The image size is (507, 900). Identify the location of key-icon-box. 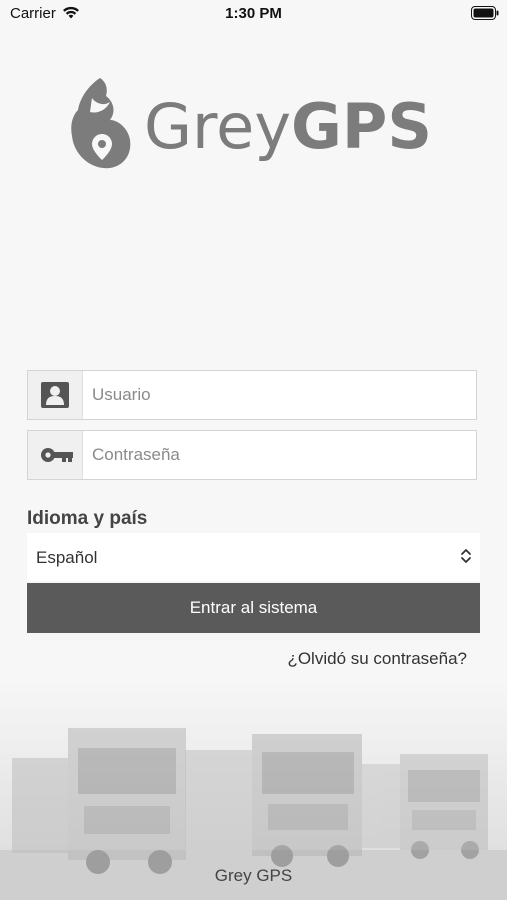
(55, 455).